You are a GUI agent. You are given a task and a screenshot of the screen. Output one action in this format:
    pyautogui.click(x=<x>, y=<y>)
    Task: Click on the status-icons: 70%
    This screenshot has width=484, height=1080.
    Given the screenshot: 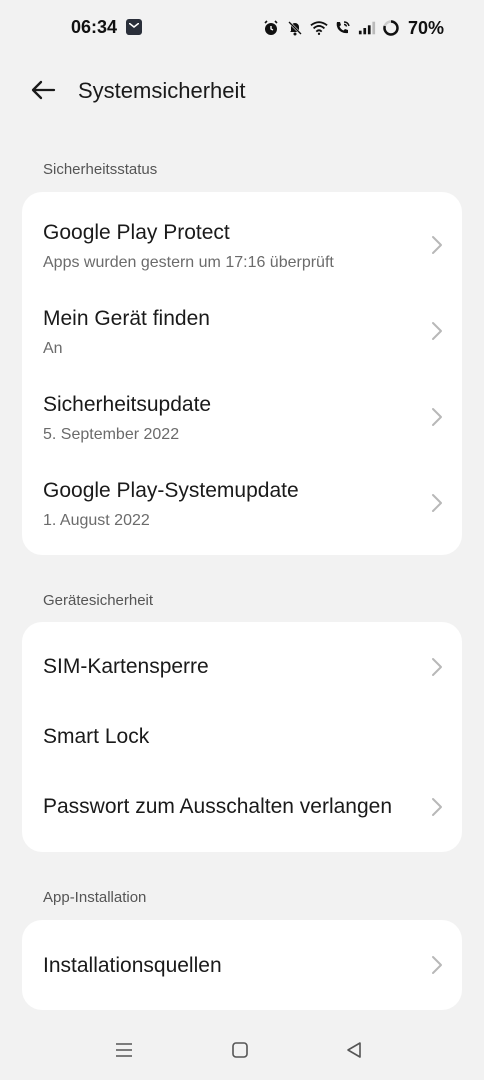 What is the action you would take?
    pyautogui.click(x=353, y=28)
    